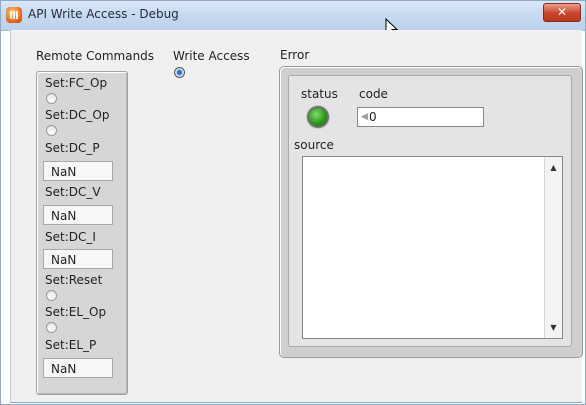 This screenshot has height=405, width=586. What do you see at coordinates (314, 145) in the screenshot?
I see `source-label: source` at bounding box center [314, 145].